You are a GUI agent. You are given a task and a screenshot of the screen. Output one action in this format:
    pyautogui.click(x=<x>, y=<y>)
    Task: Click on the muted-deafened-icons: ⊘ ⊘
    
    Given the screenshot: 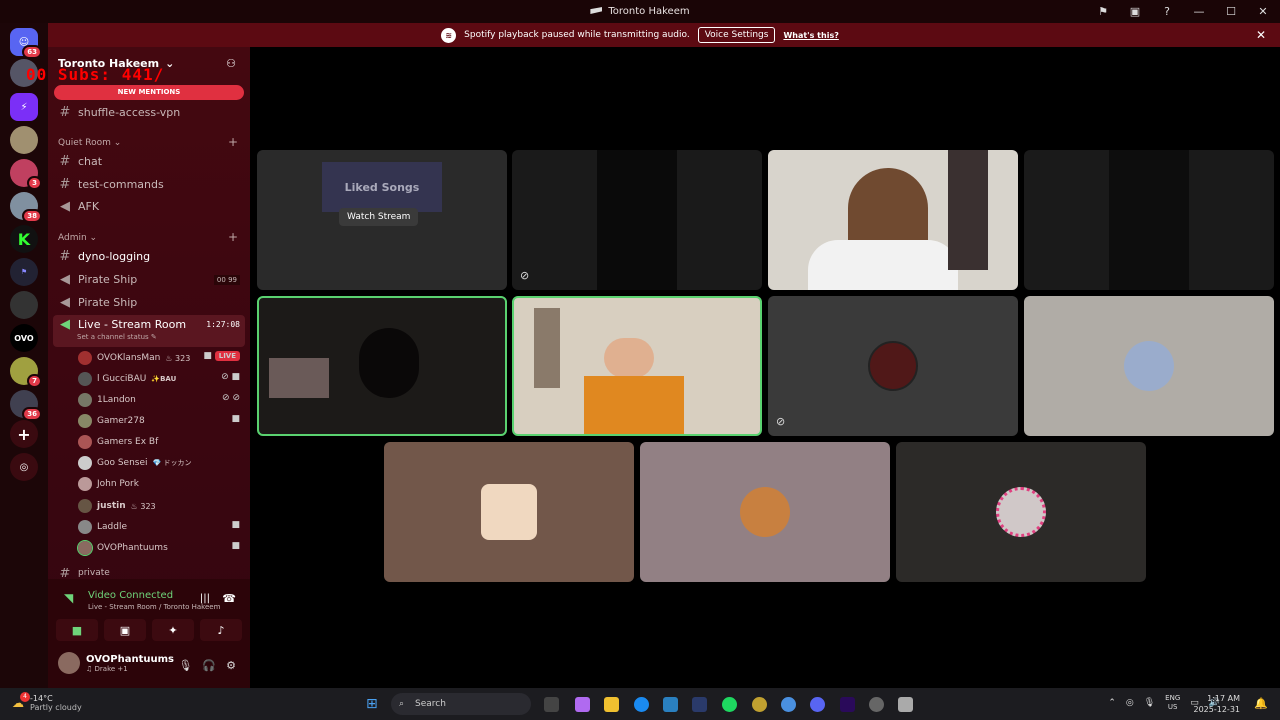 What is the action you would take?
    pyautogui.click(x=231, y=398)
    